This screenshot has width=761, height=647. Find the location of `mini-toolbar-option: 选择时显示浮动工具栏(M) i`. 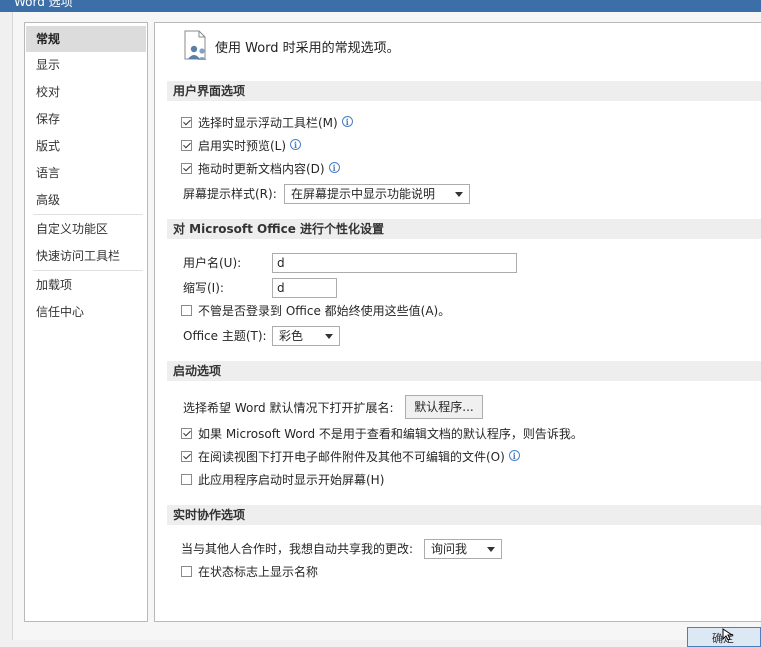

mini-toolbar-option: 选择时显示浮动工具栏(M) i is located at coordinates (267, 123).